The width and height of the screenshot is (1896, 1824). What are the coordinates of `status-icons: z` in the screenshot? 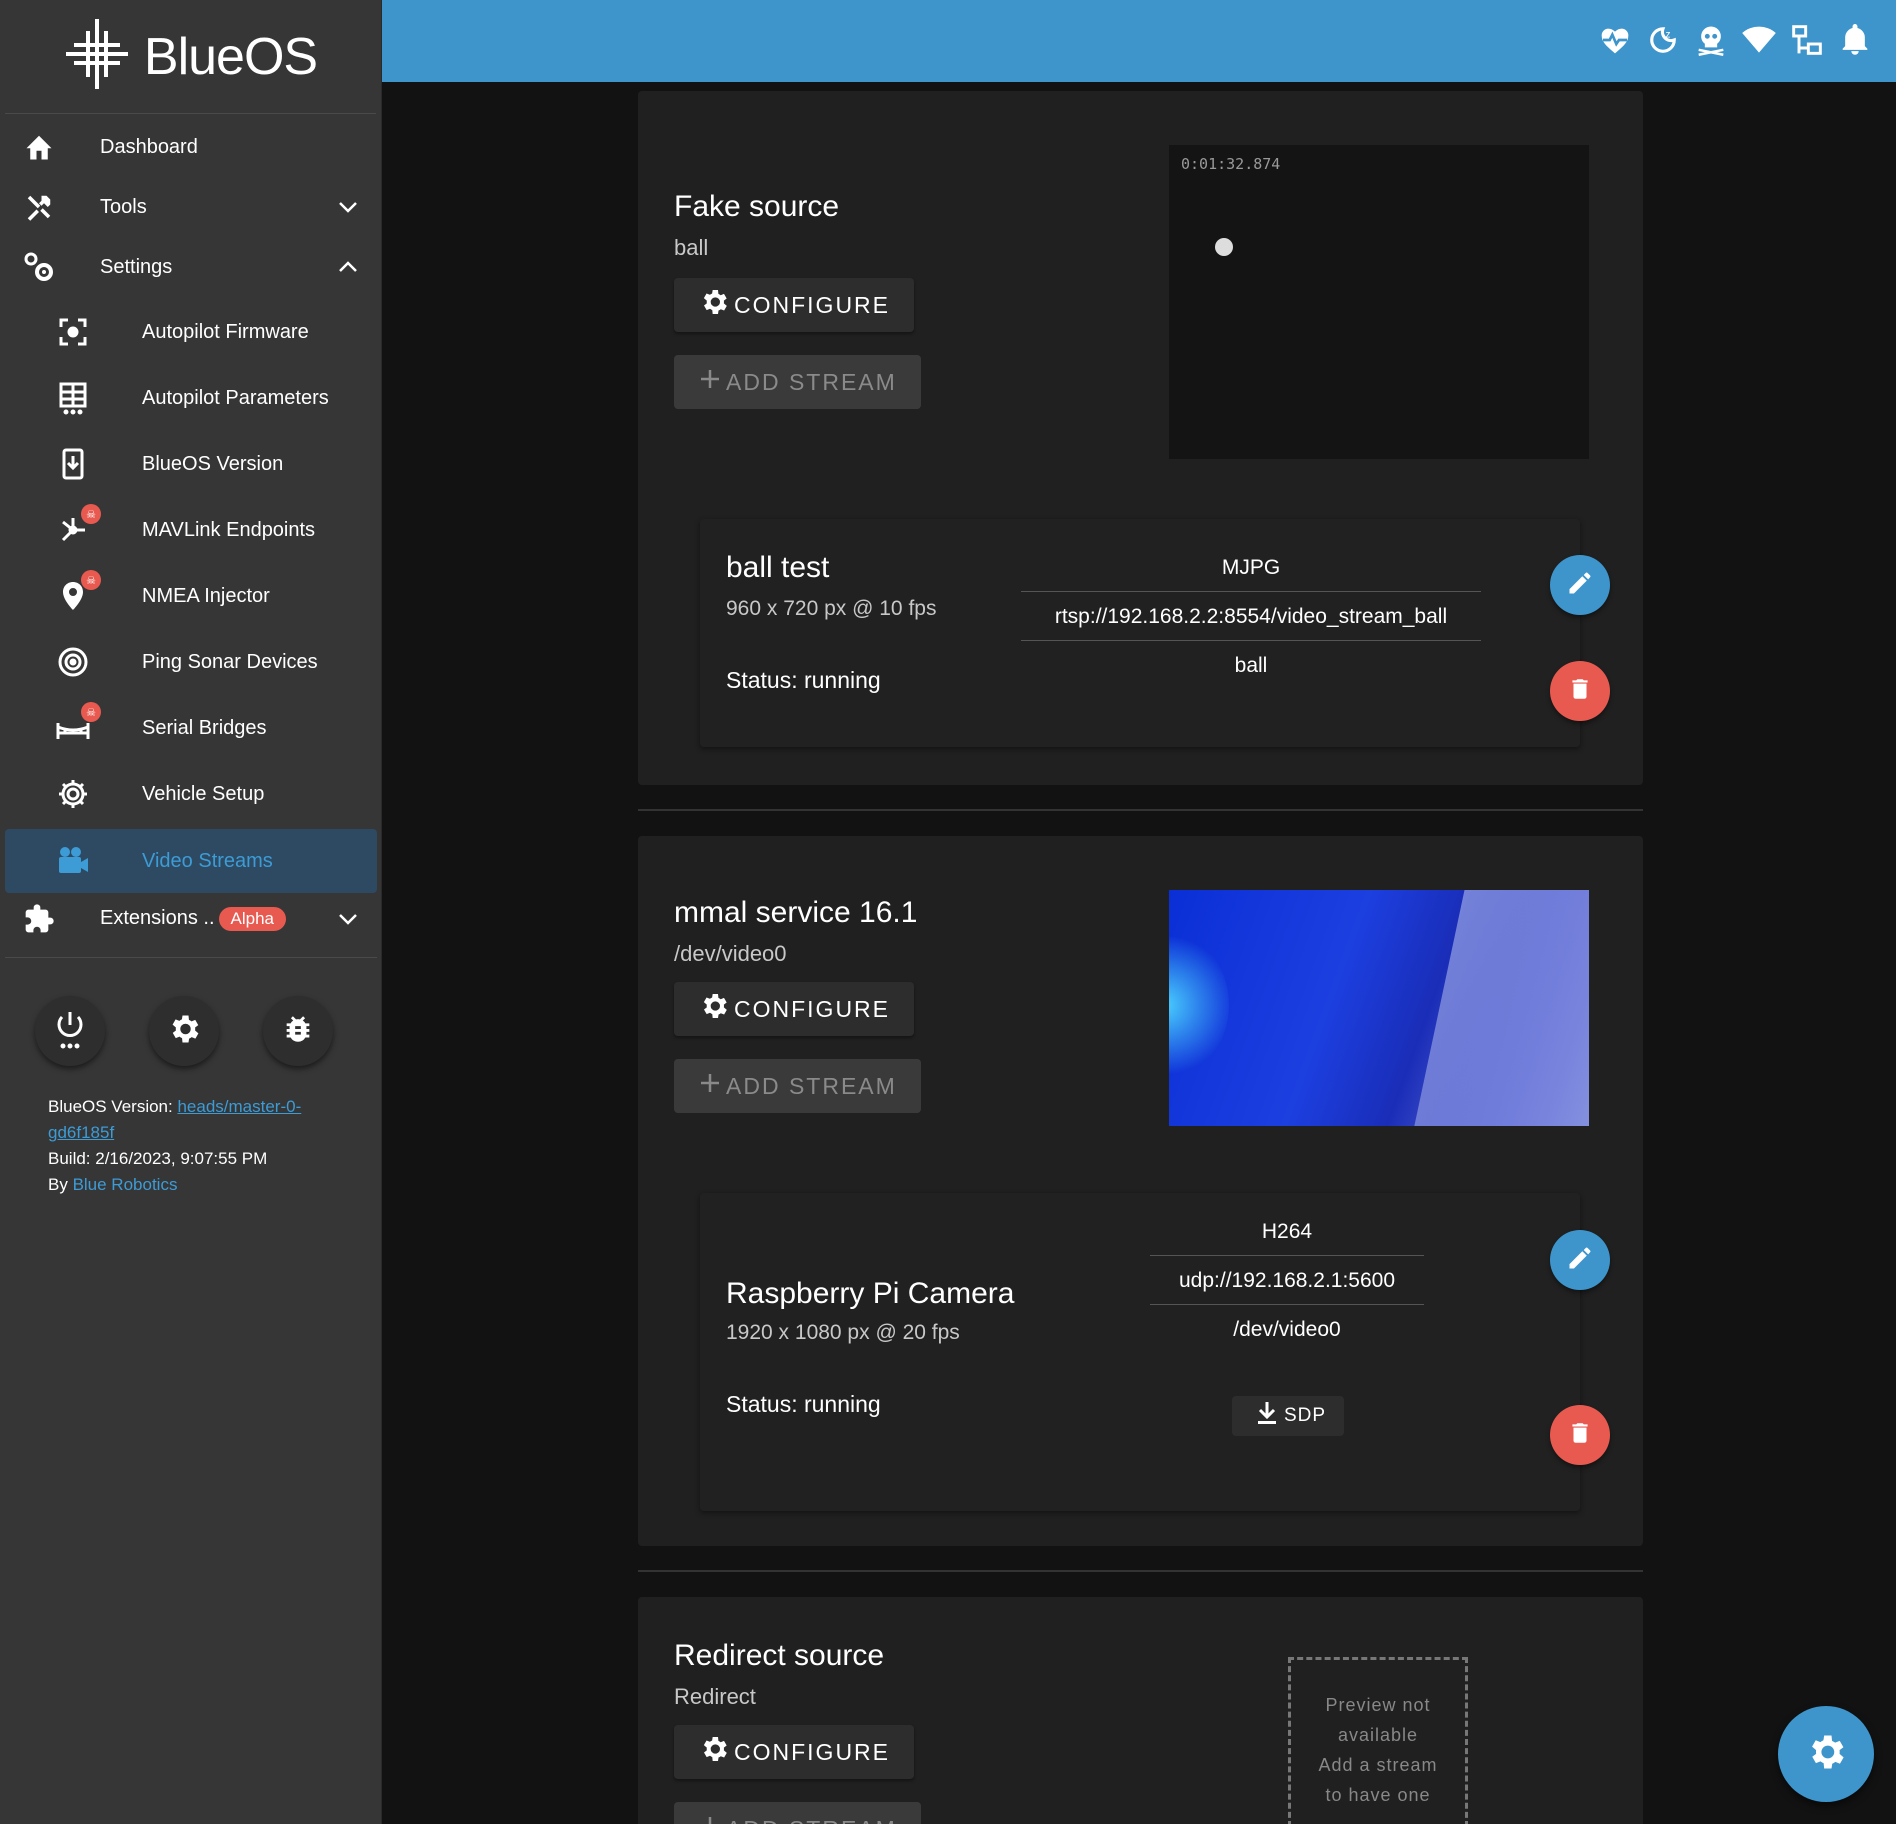 It's located at (1735, 40).